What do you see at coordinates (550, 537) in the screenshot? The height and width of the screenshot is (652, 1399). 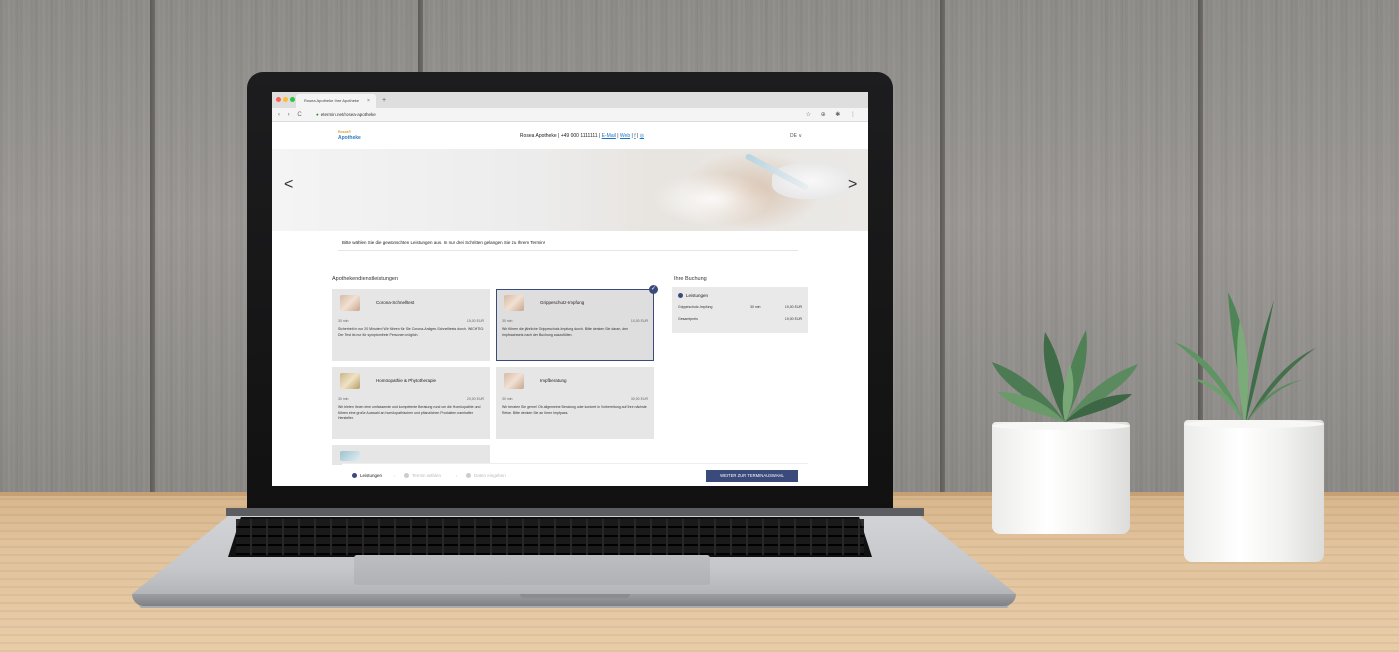 I see `laptop-keys` at bounding box center [550, 537].